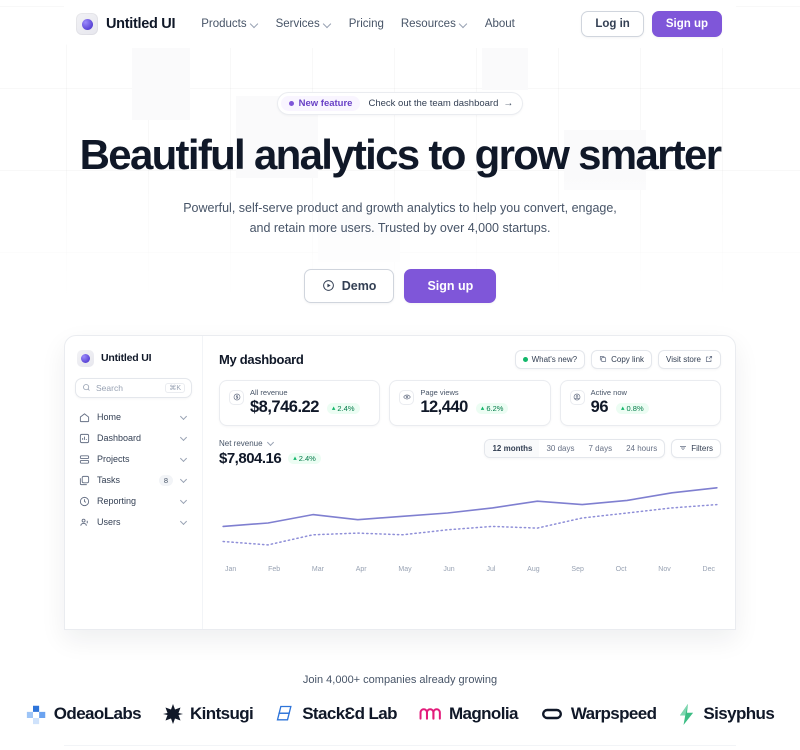 Image resolution: width=800 pixels, height=750 pixels. I want to click on trend-value: 2.4%, so click(307, 458).